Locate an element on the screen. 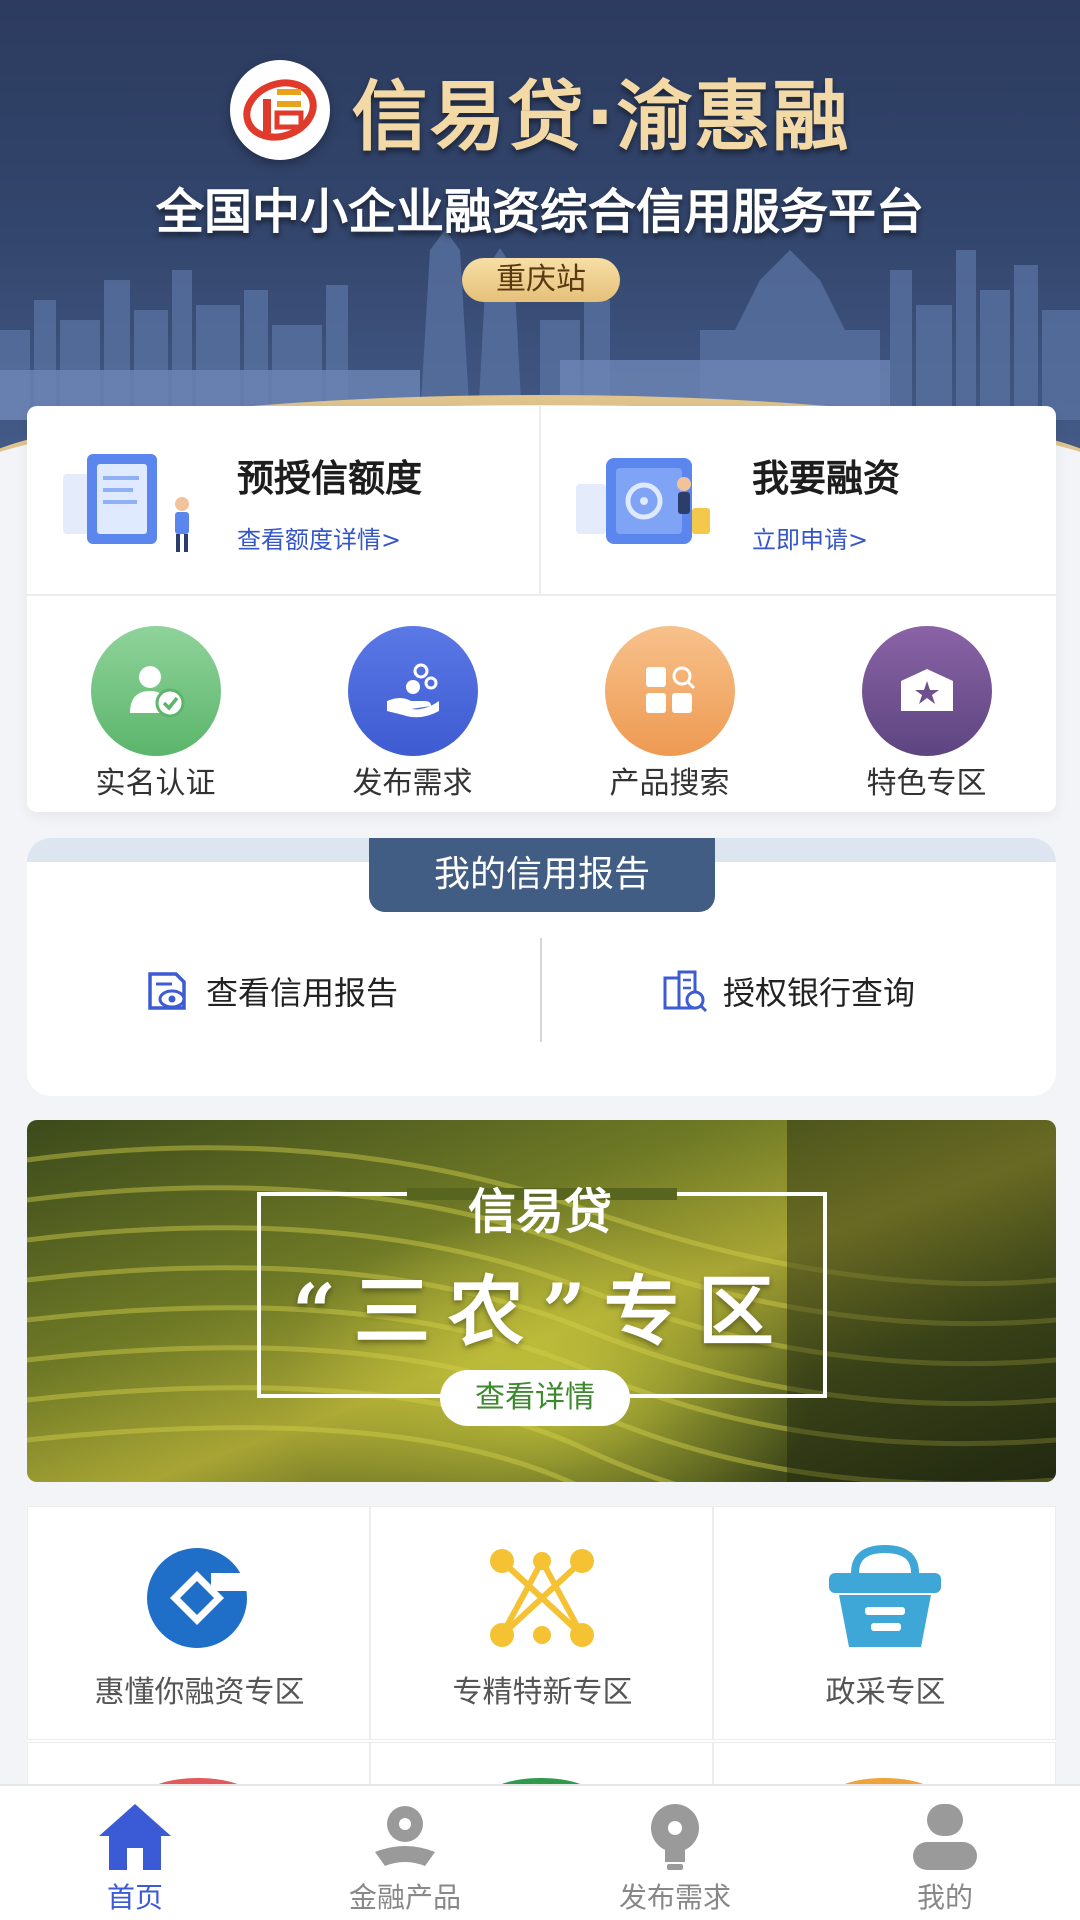 The width and height of the screenshot is (1080, 1920). brand-logo is located at coordinates (279, 110).